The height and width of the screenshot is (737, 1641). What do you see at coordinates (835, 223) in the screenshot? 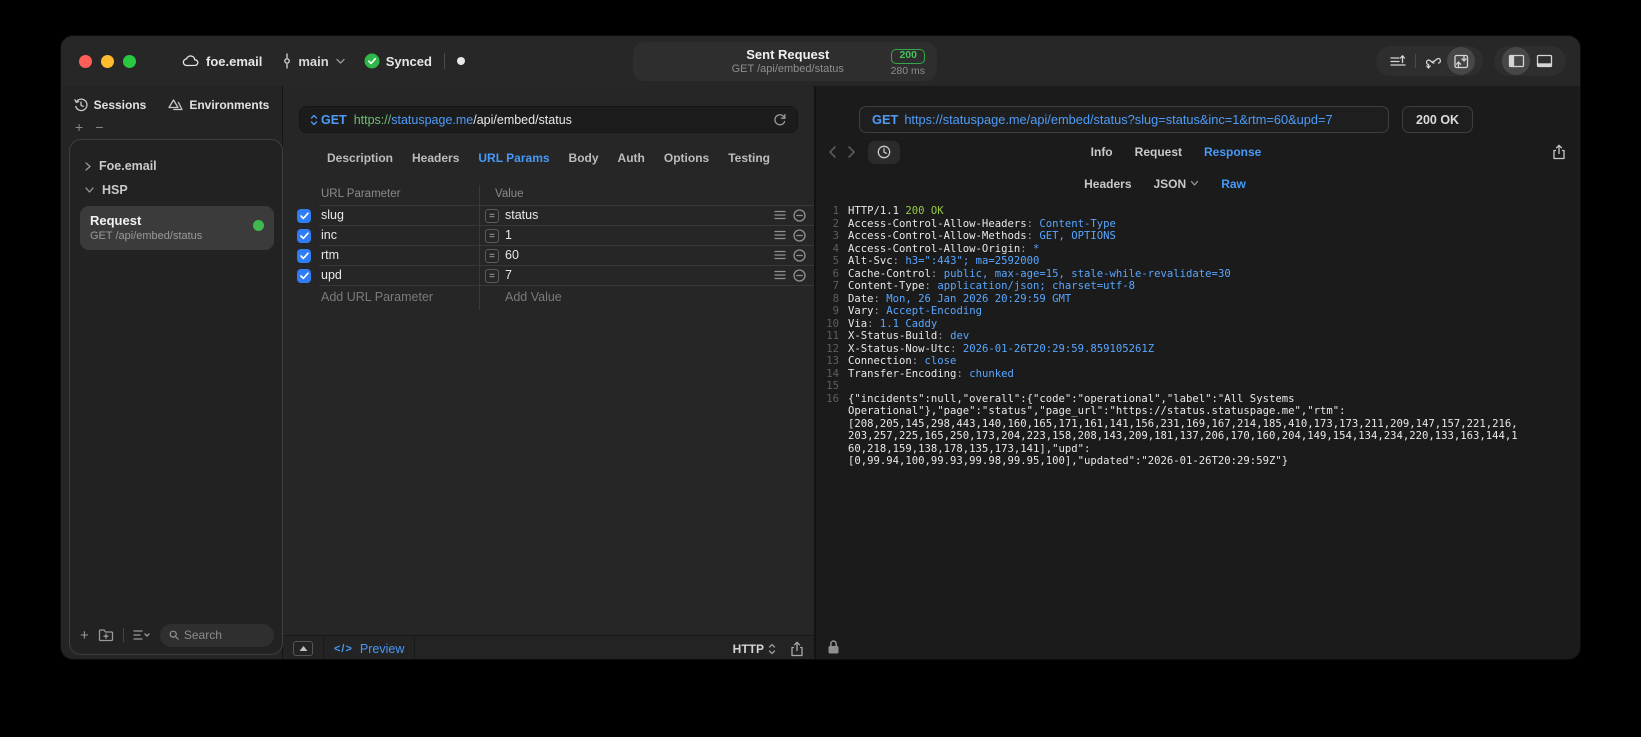
I see `line-number: 2` at bounding box center [835, 223].